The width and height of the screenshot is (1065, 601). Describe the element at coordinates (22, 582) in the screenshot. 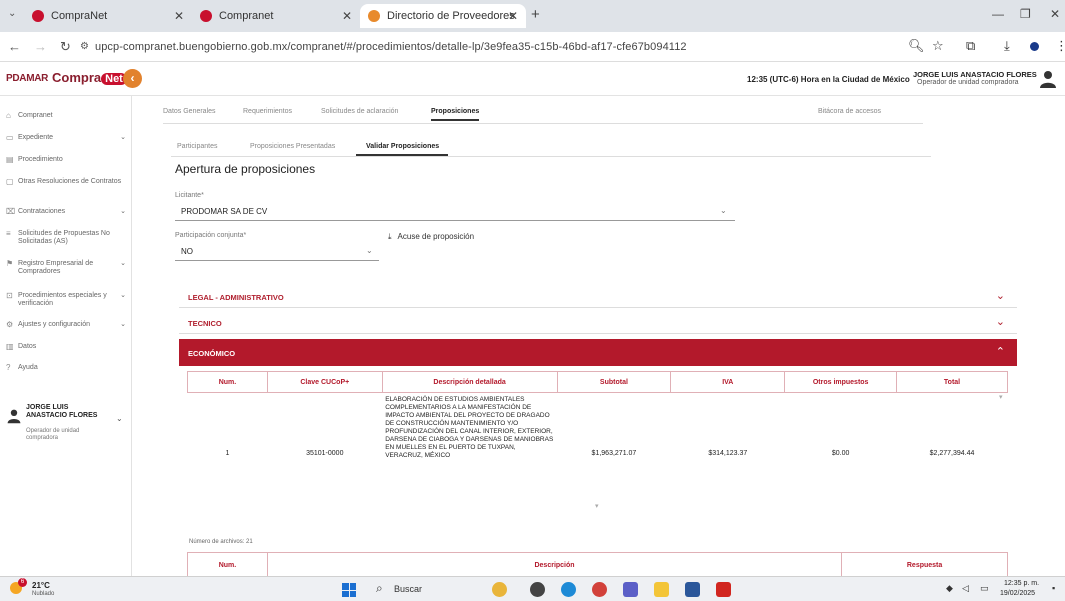

I see `weather-alert-badge: 6` at that location.